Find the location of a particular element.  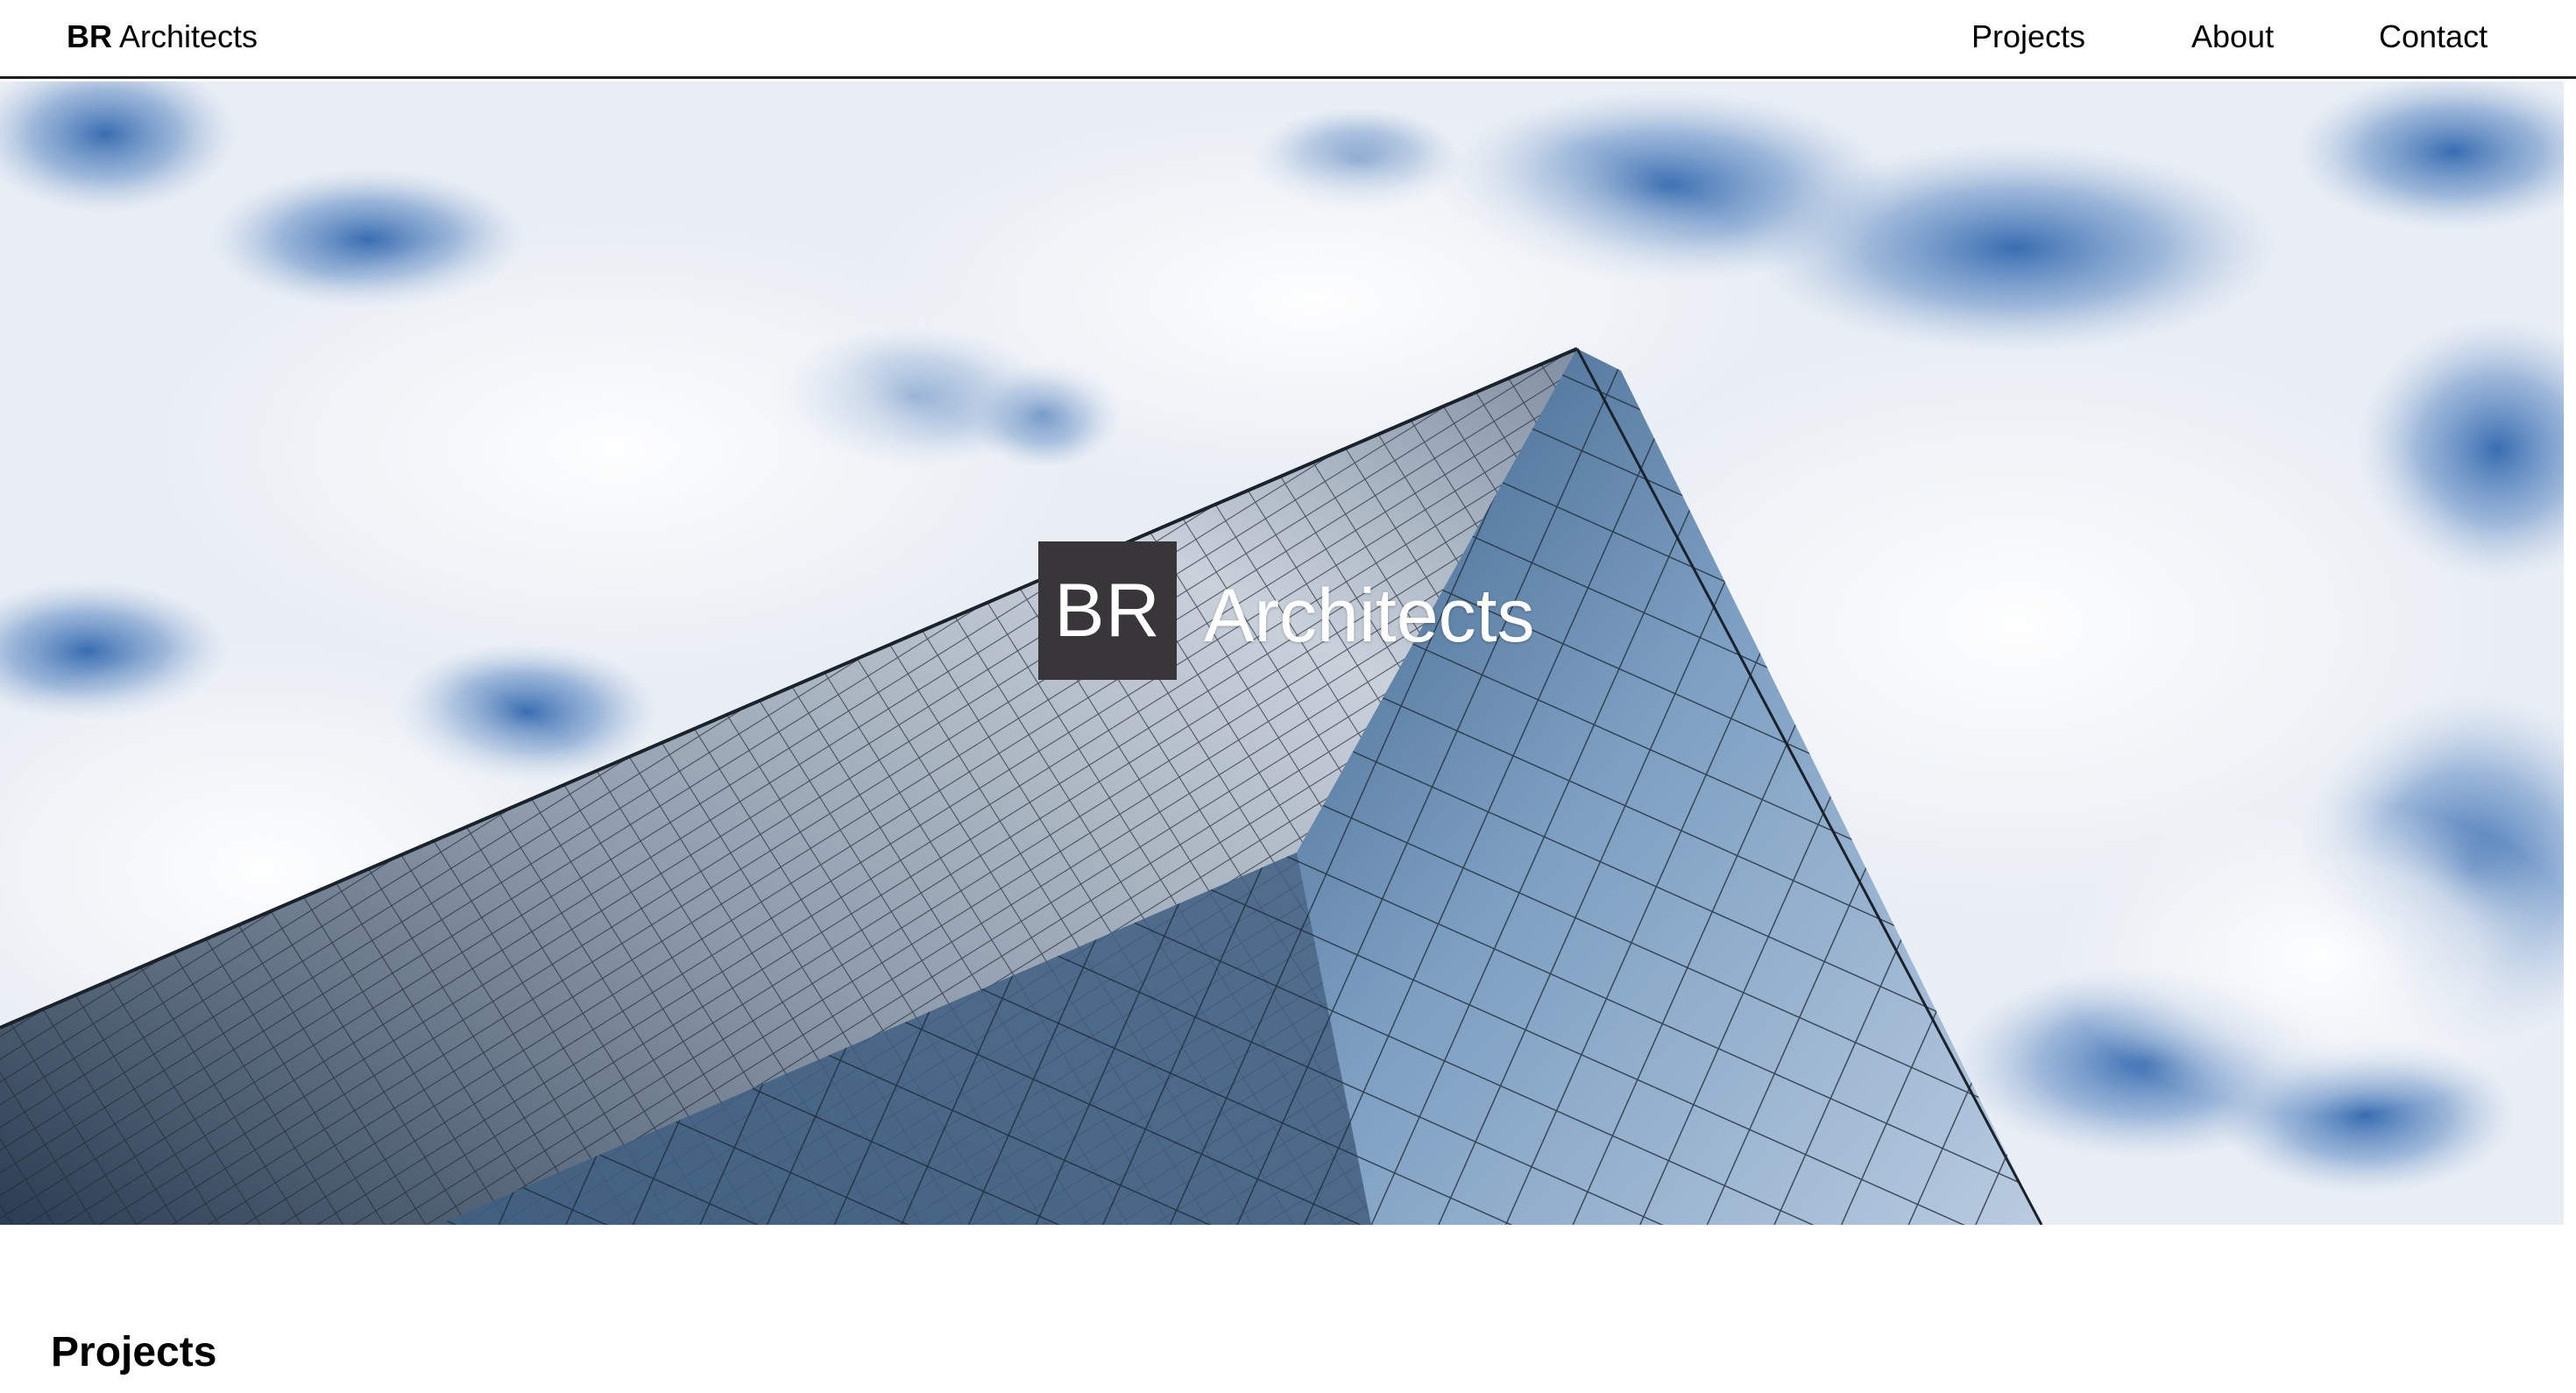

brand-mark: BR is located at coordinates (1107, 610).